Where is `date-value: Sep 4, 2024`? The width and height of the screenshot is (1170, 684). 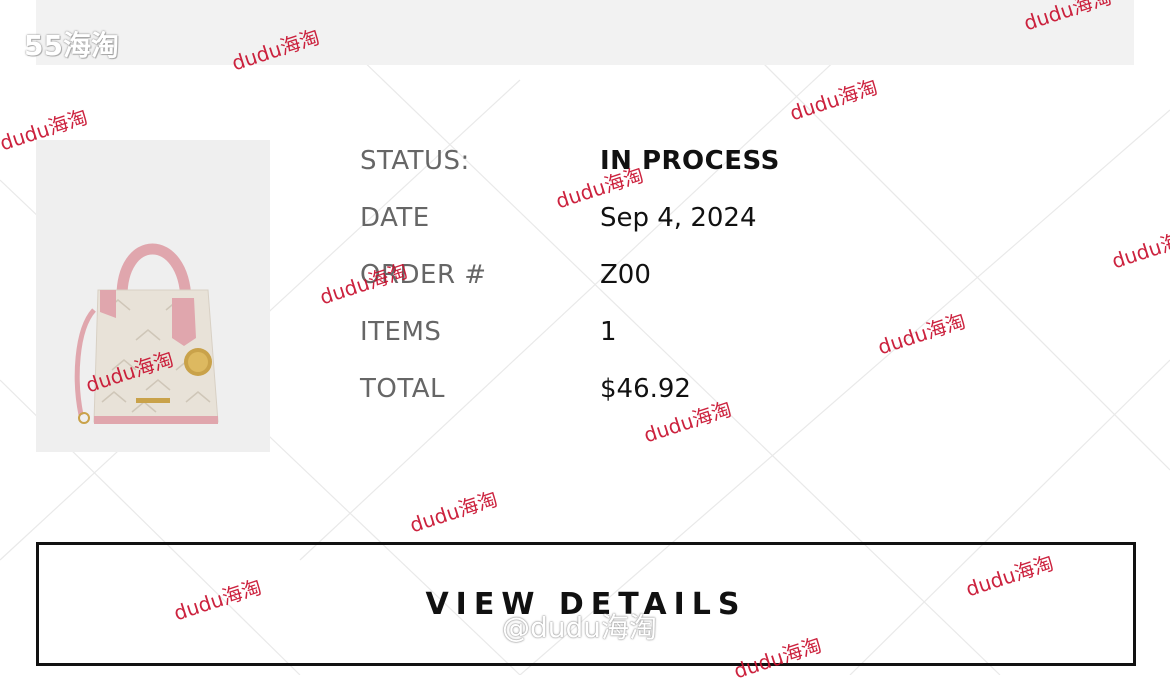 date-value: Sep 4, 2024 is located at coordinates (678, 218).